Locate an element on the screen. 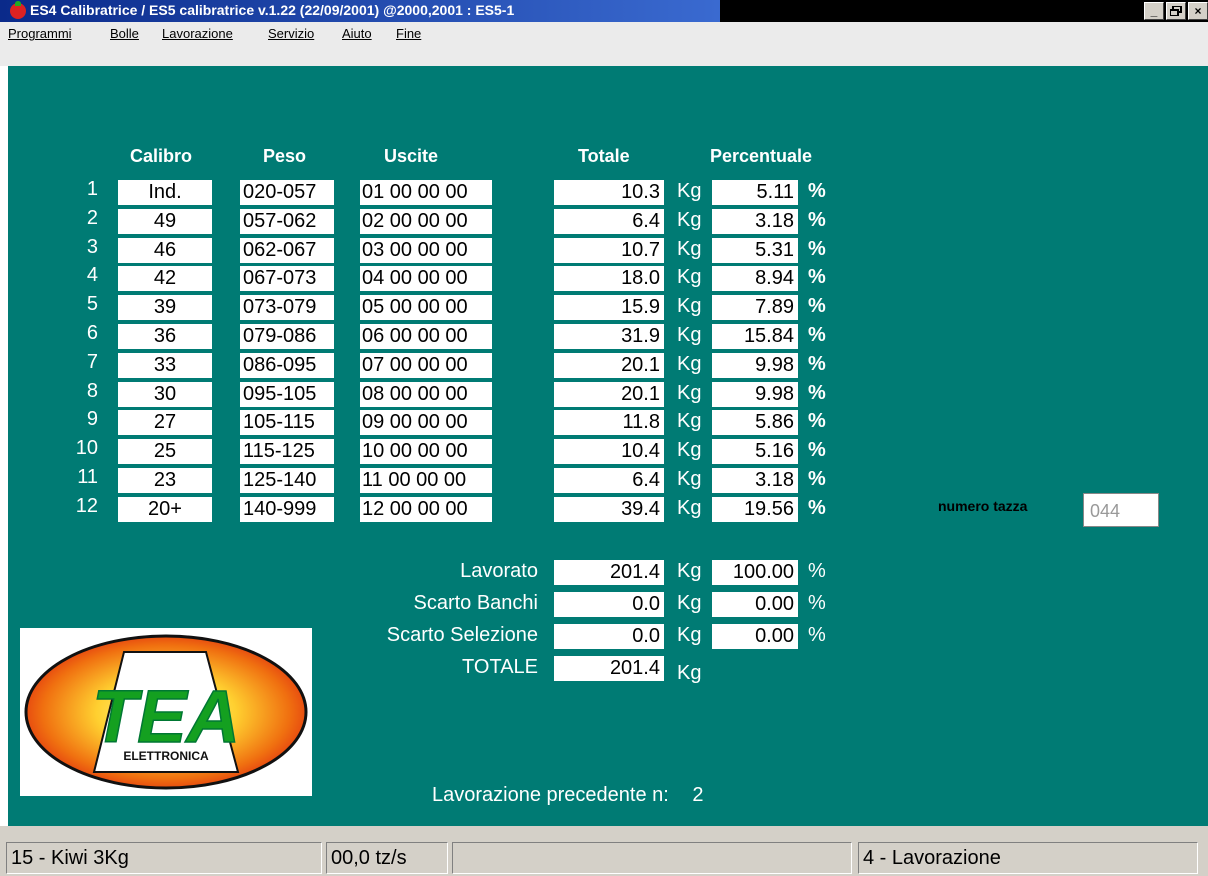  header-peso: Peso is located at coordinates (285, 156).